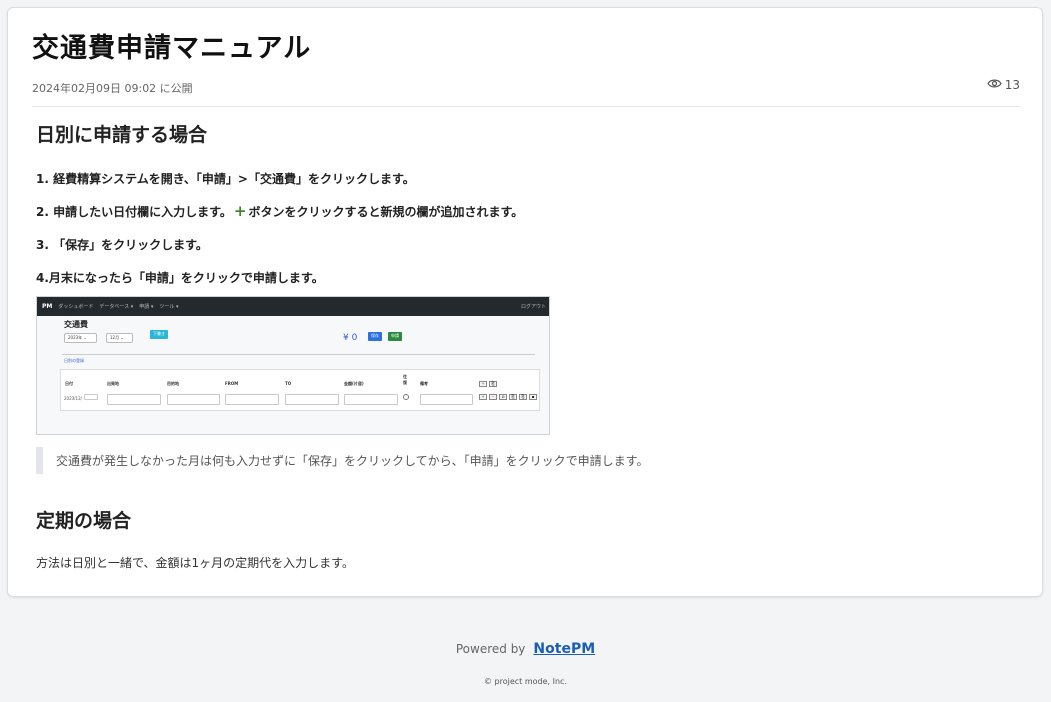 The width and height of the screenshot is (1051, 702). I want to click on screenshot-month-select: 12月 ⌄, so click(119, 338).